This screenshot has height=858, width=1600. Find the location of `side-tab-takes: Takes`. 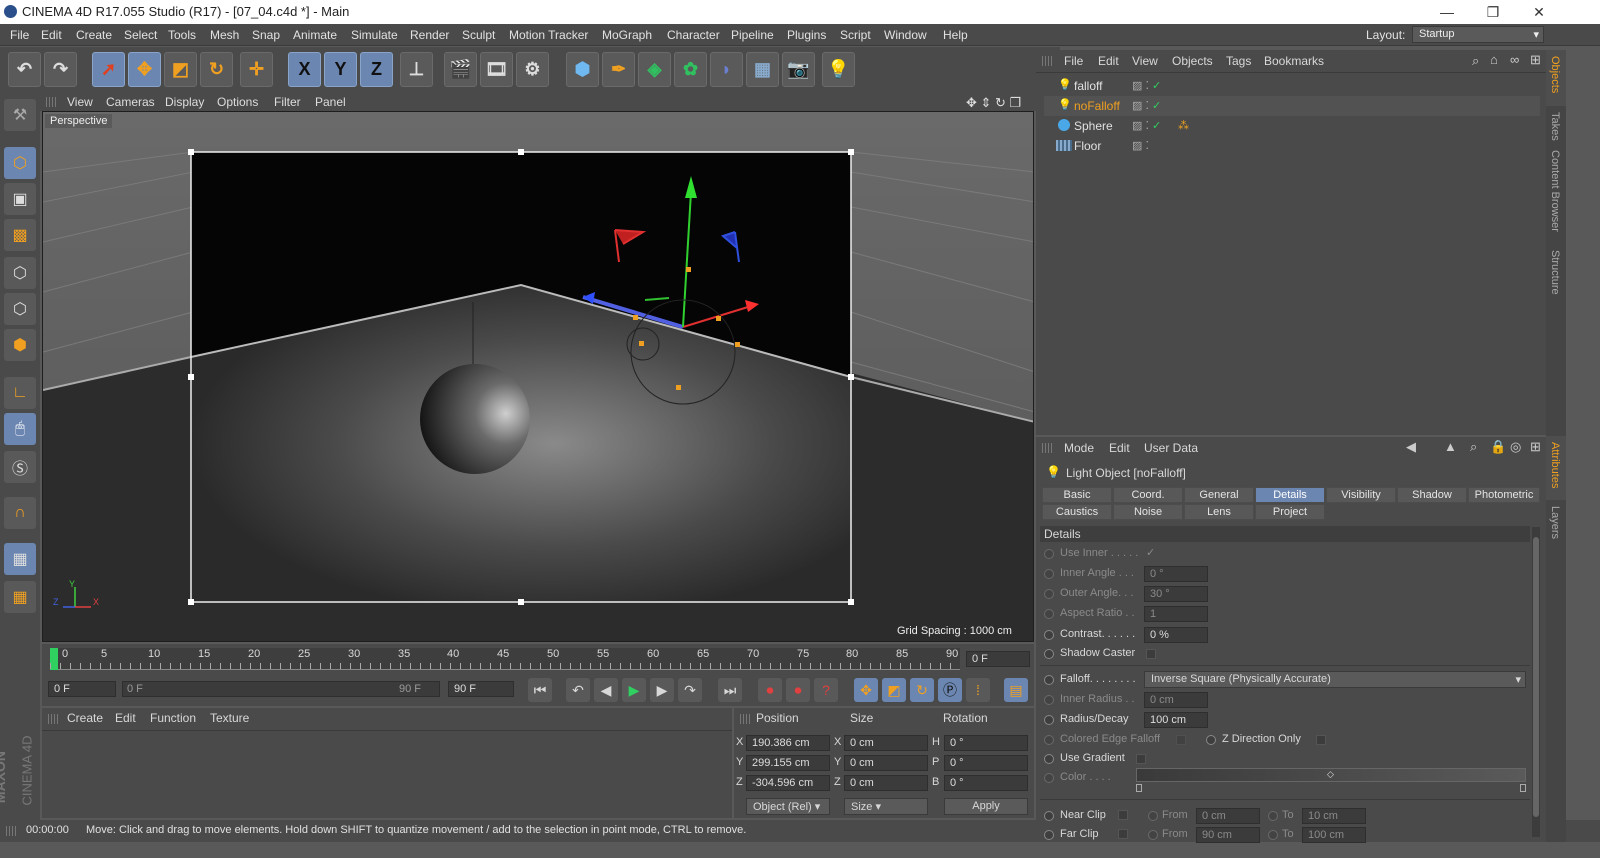

side-tab-takes: Takes is located at coordinates (1555, 126).